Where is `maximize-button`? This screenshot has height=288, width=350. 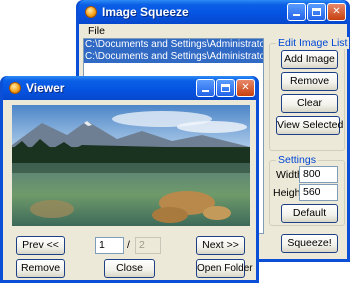 maximize-button is located at coordinates (316, 12).